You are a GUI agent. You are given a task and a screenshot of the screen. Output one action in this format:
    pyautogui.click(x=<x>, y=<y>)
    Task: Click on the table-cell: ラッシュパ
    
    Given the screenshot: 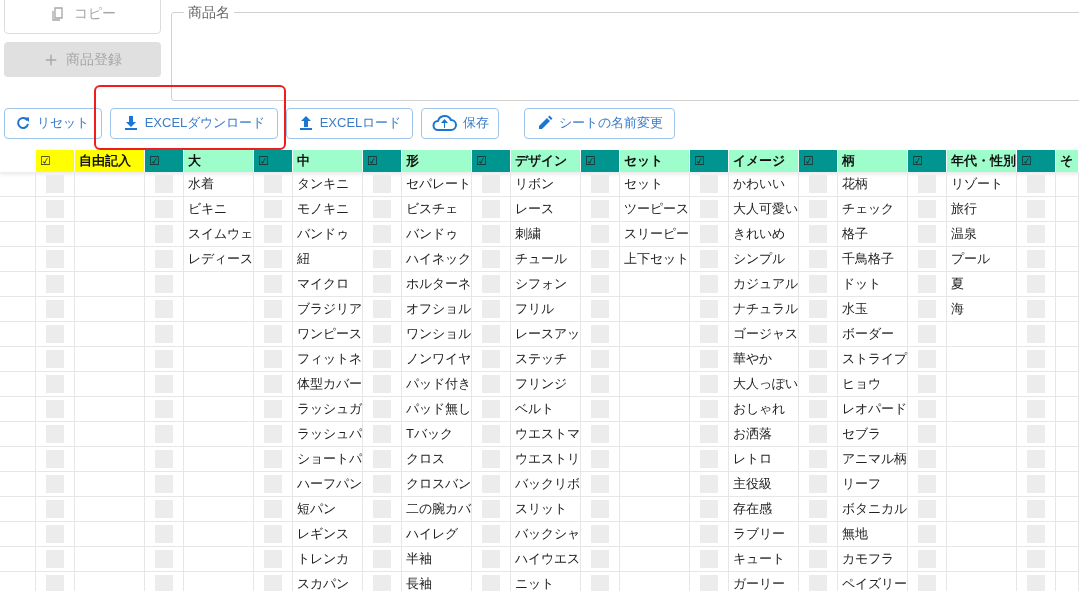 What is the action you would take?
    pyautogui.click(x=328, y=434)
    